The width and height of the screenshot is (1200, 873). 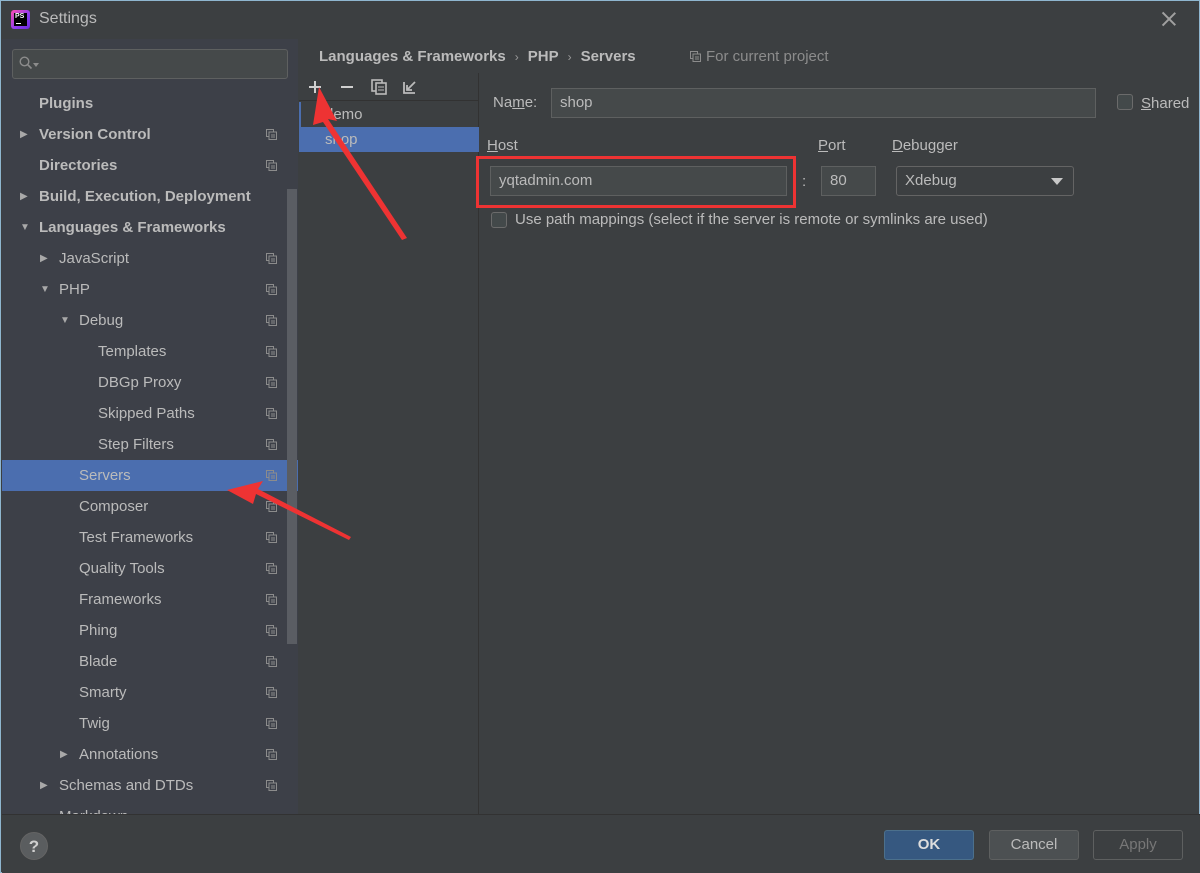 What do you see at coordinates (150, 475) in the screenshot?
I see `sidebar-item-servers: Servers` at bounding box center [150, 475].